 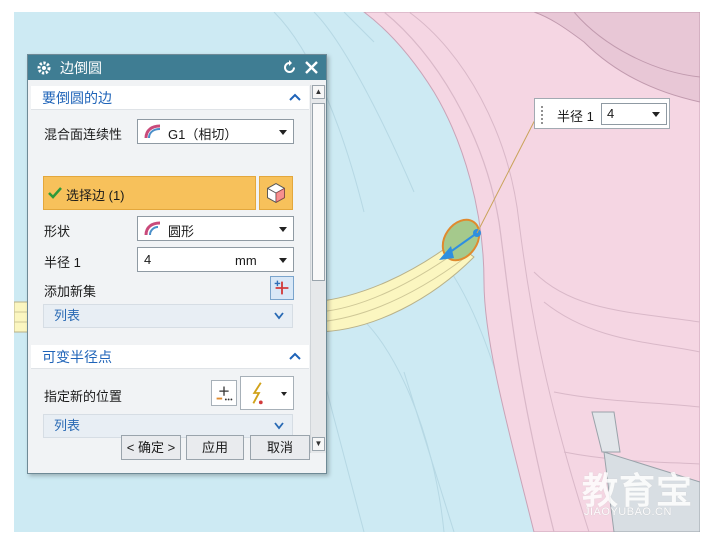 What do you see at coordinates (575, 116) in the screenshot?
I see `radius-tag-label: 半径 1` at bounding box center [575, 116].